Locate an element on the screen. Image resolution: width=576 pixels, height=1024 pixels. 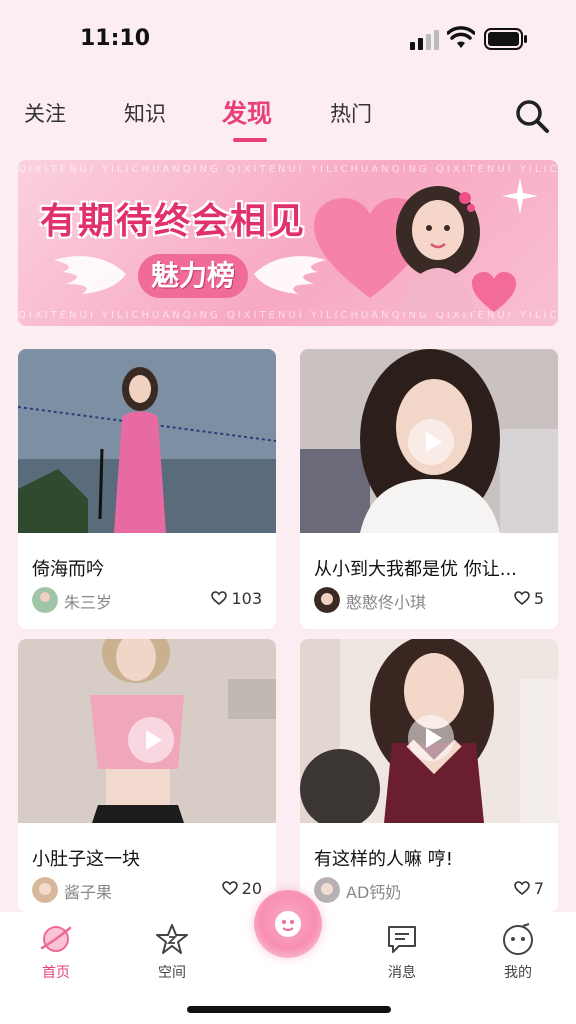
right-wing-icon is located at coordinates (290, 275).